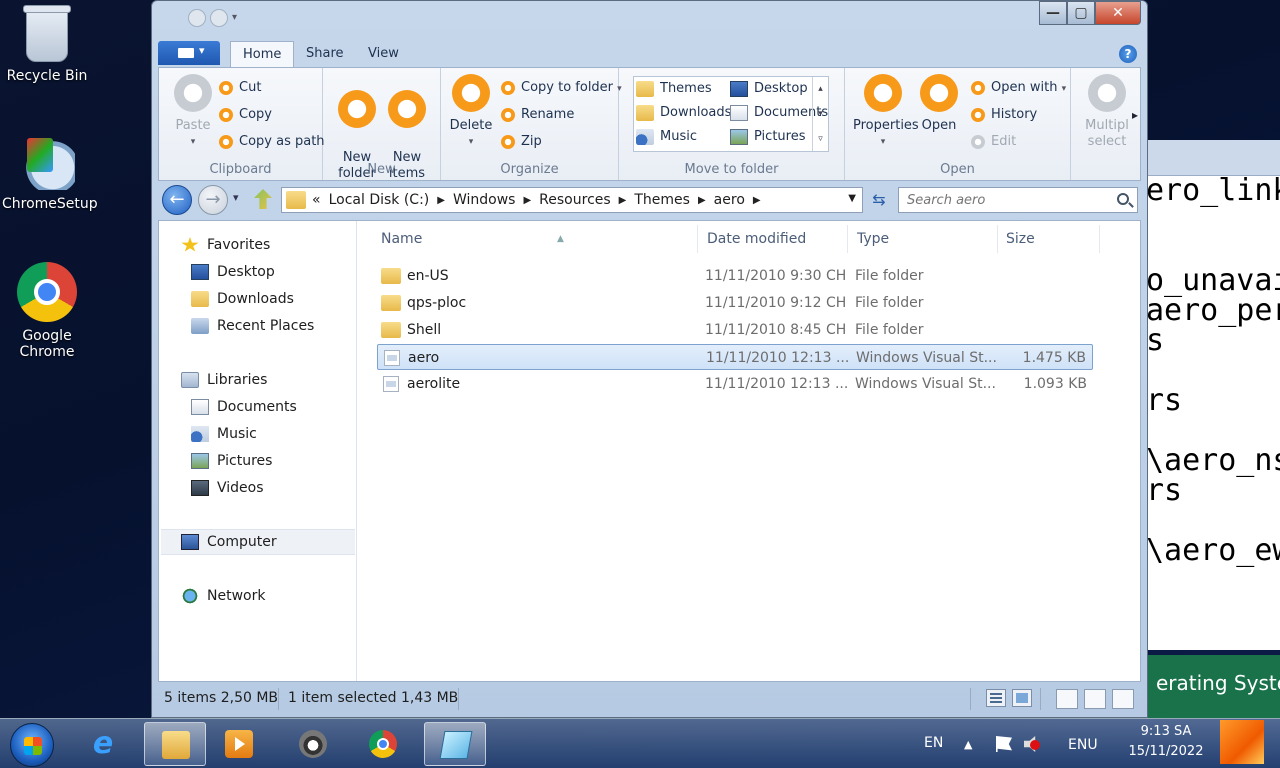 This screenshot has width=1280, height=768. Describe the element at coordinates (47, 44) in the screenshot. I see `desktop-icon-recycle-bin: Recycle Bin` at that location.